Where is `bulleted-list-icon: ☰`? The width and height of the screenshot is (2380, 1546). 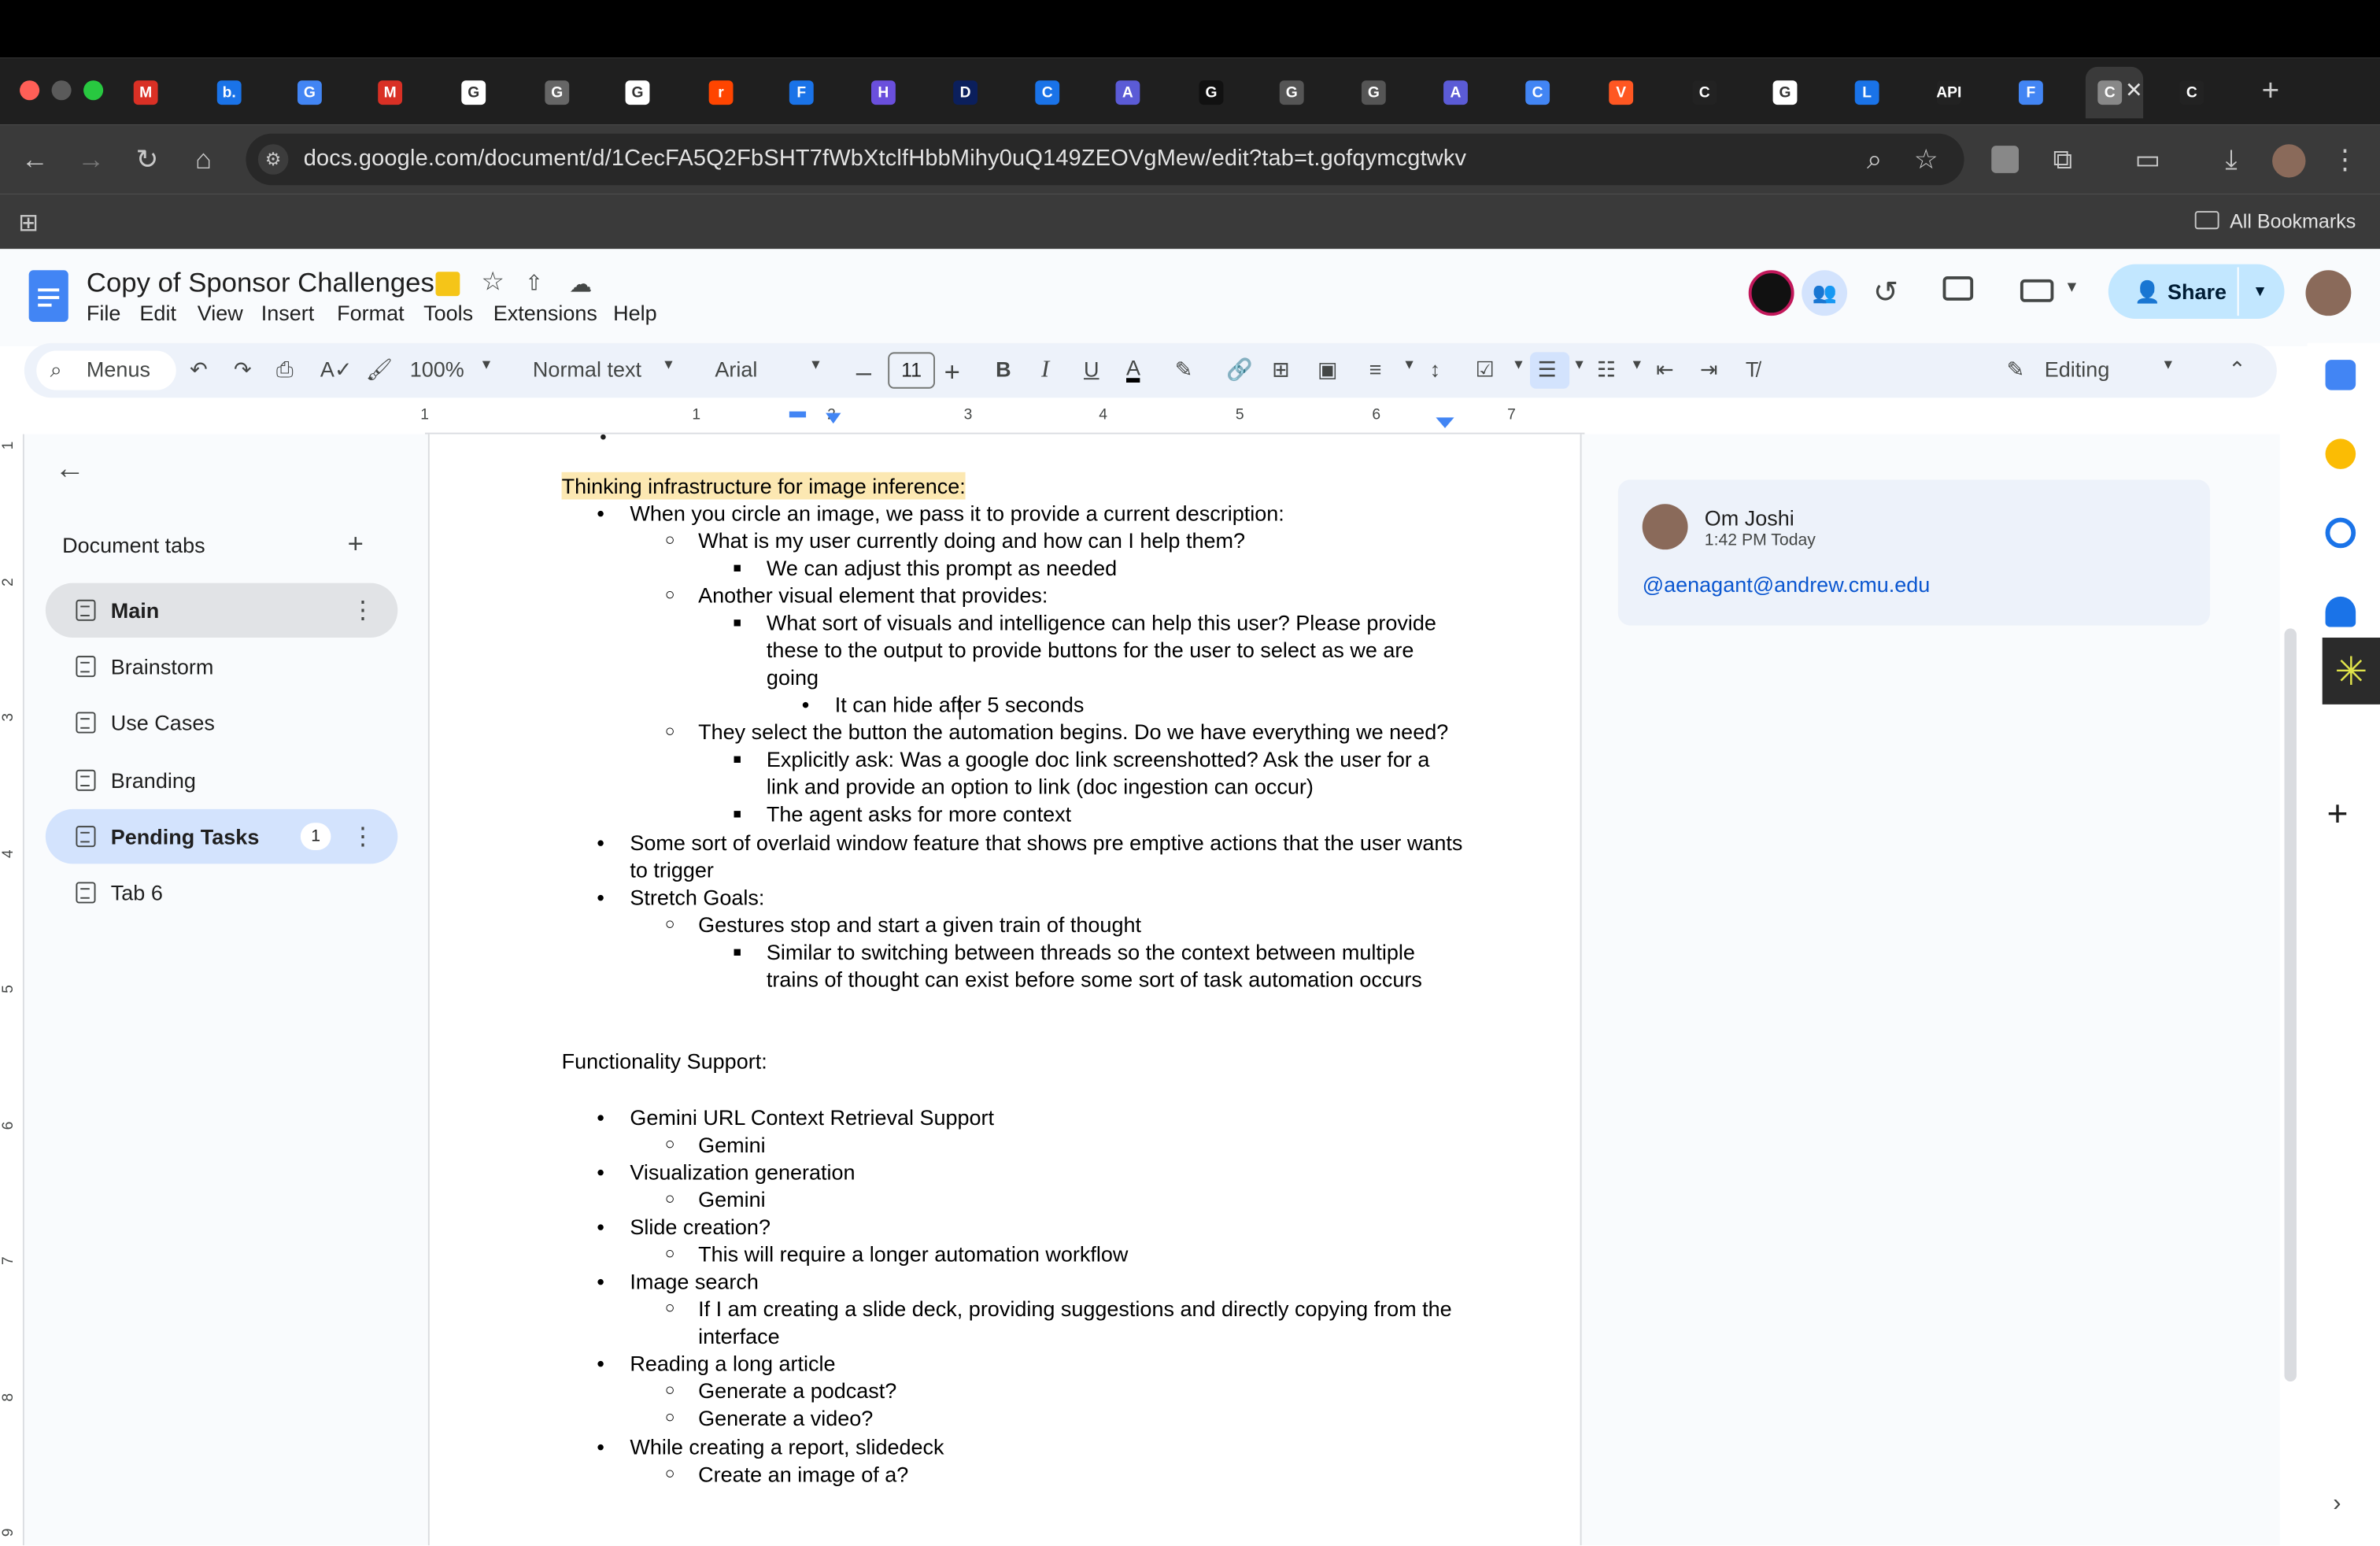
bulleted-list-icon: ☰ is located at coordinates (1547, 370).